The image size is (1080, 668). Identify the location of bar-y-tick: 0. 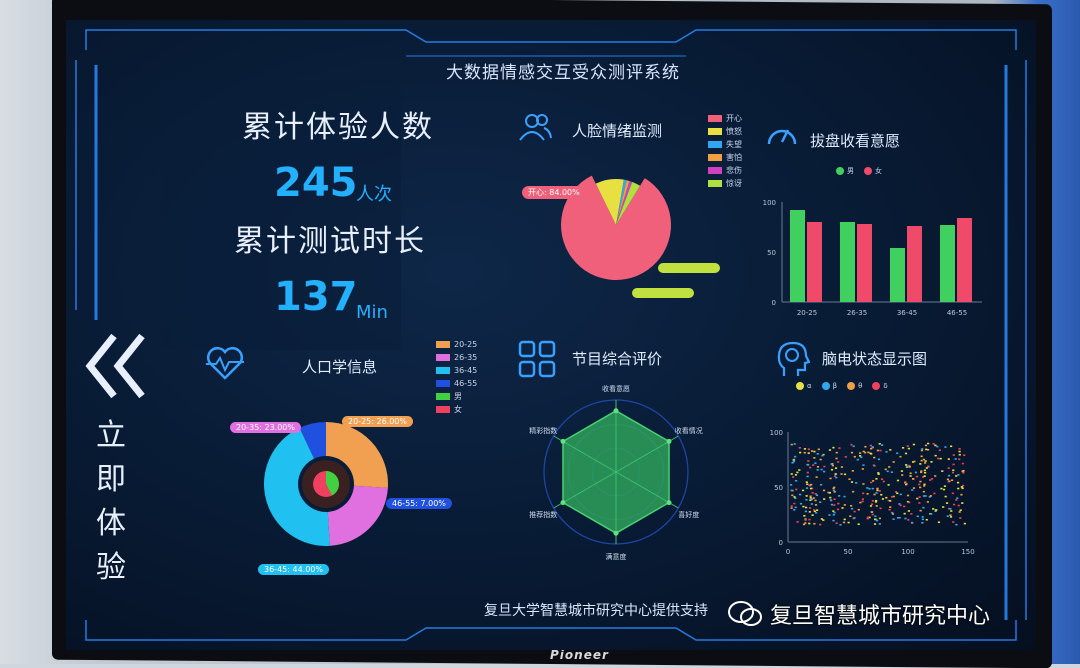
(774, 303).